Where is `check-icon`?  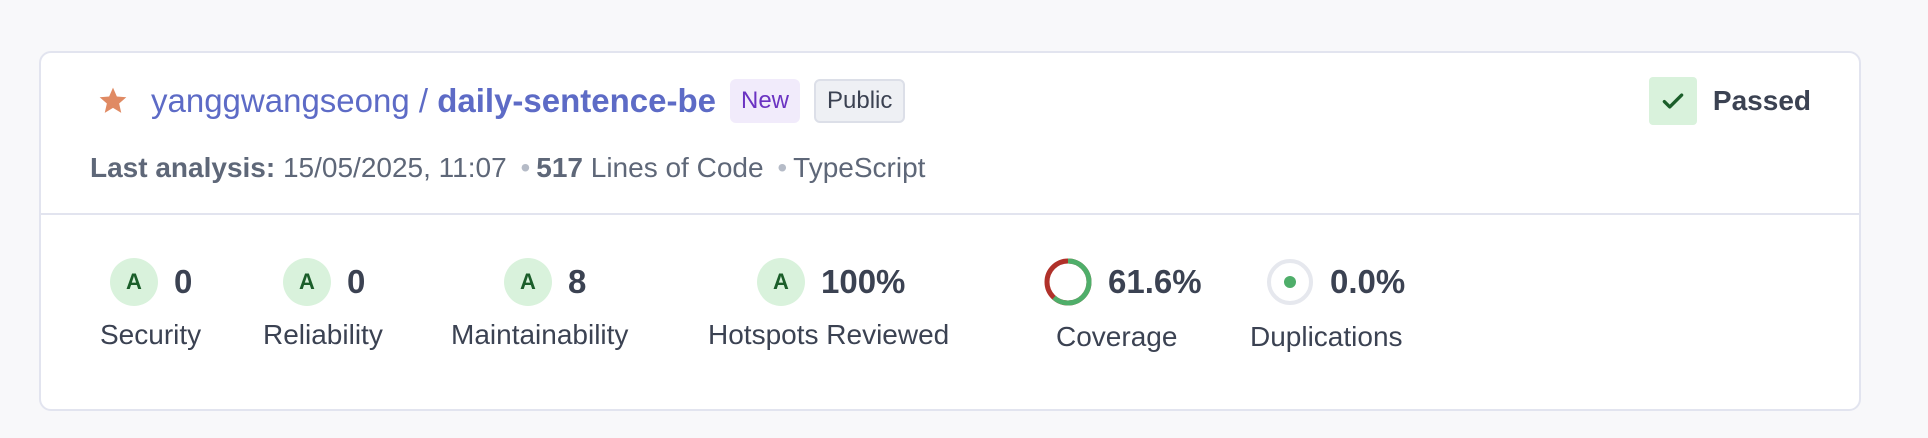
check-icon is located at coordinates (1672, 101).